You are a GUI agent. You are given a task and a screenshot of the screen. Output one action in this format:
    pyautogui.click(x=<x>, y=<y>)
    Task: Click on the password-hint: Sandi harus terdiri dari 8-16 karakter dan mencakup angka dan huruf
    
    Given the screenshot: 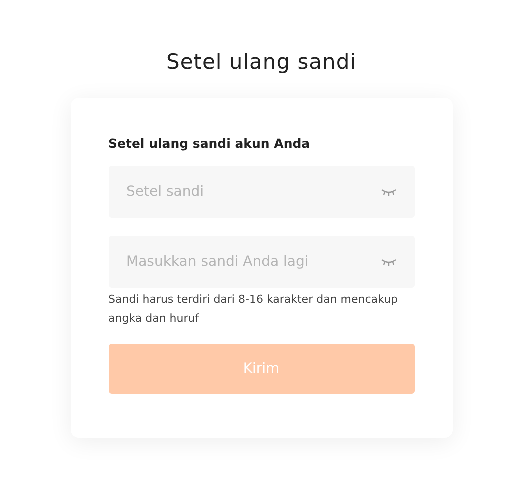 What is the action you would take?
    pyautogui.click(x=254, y=309)
    